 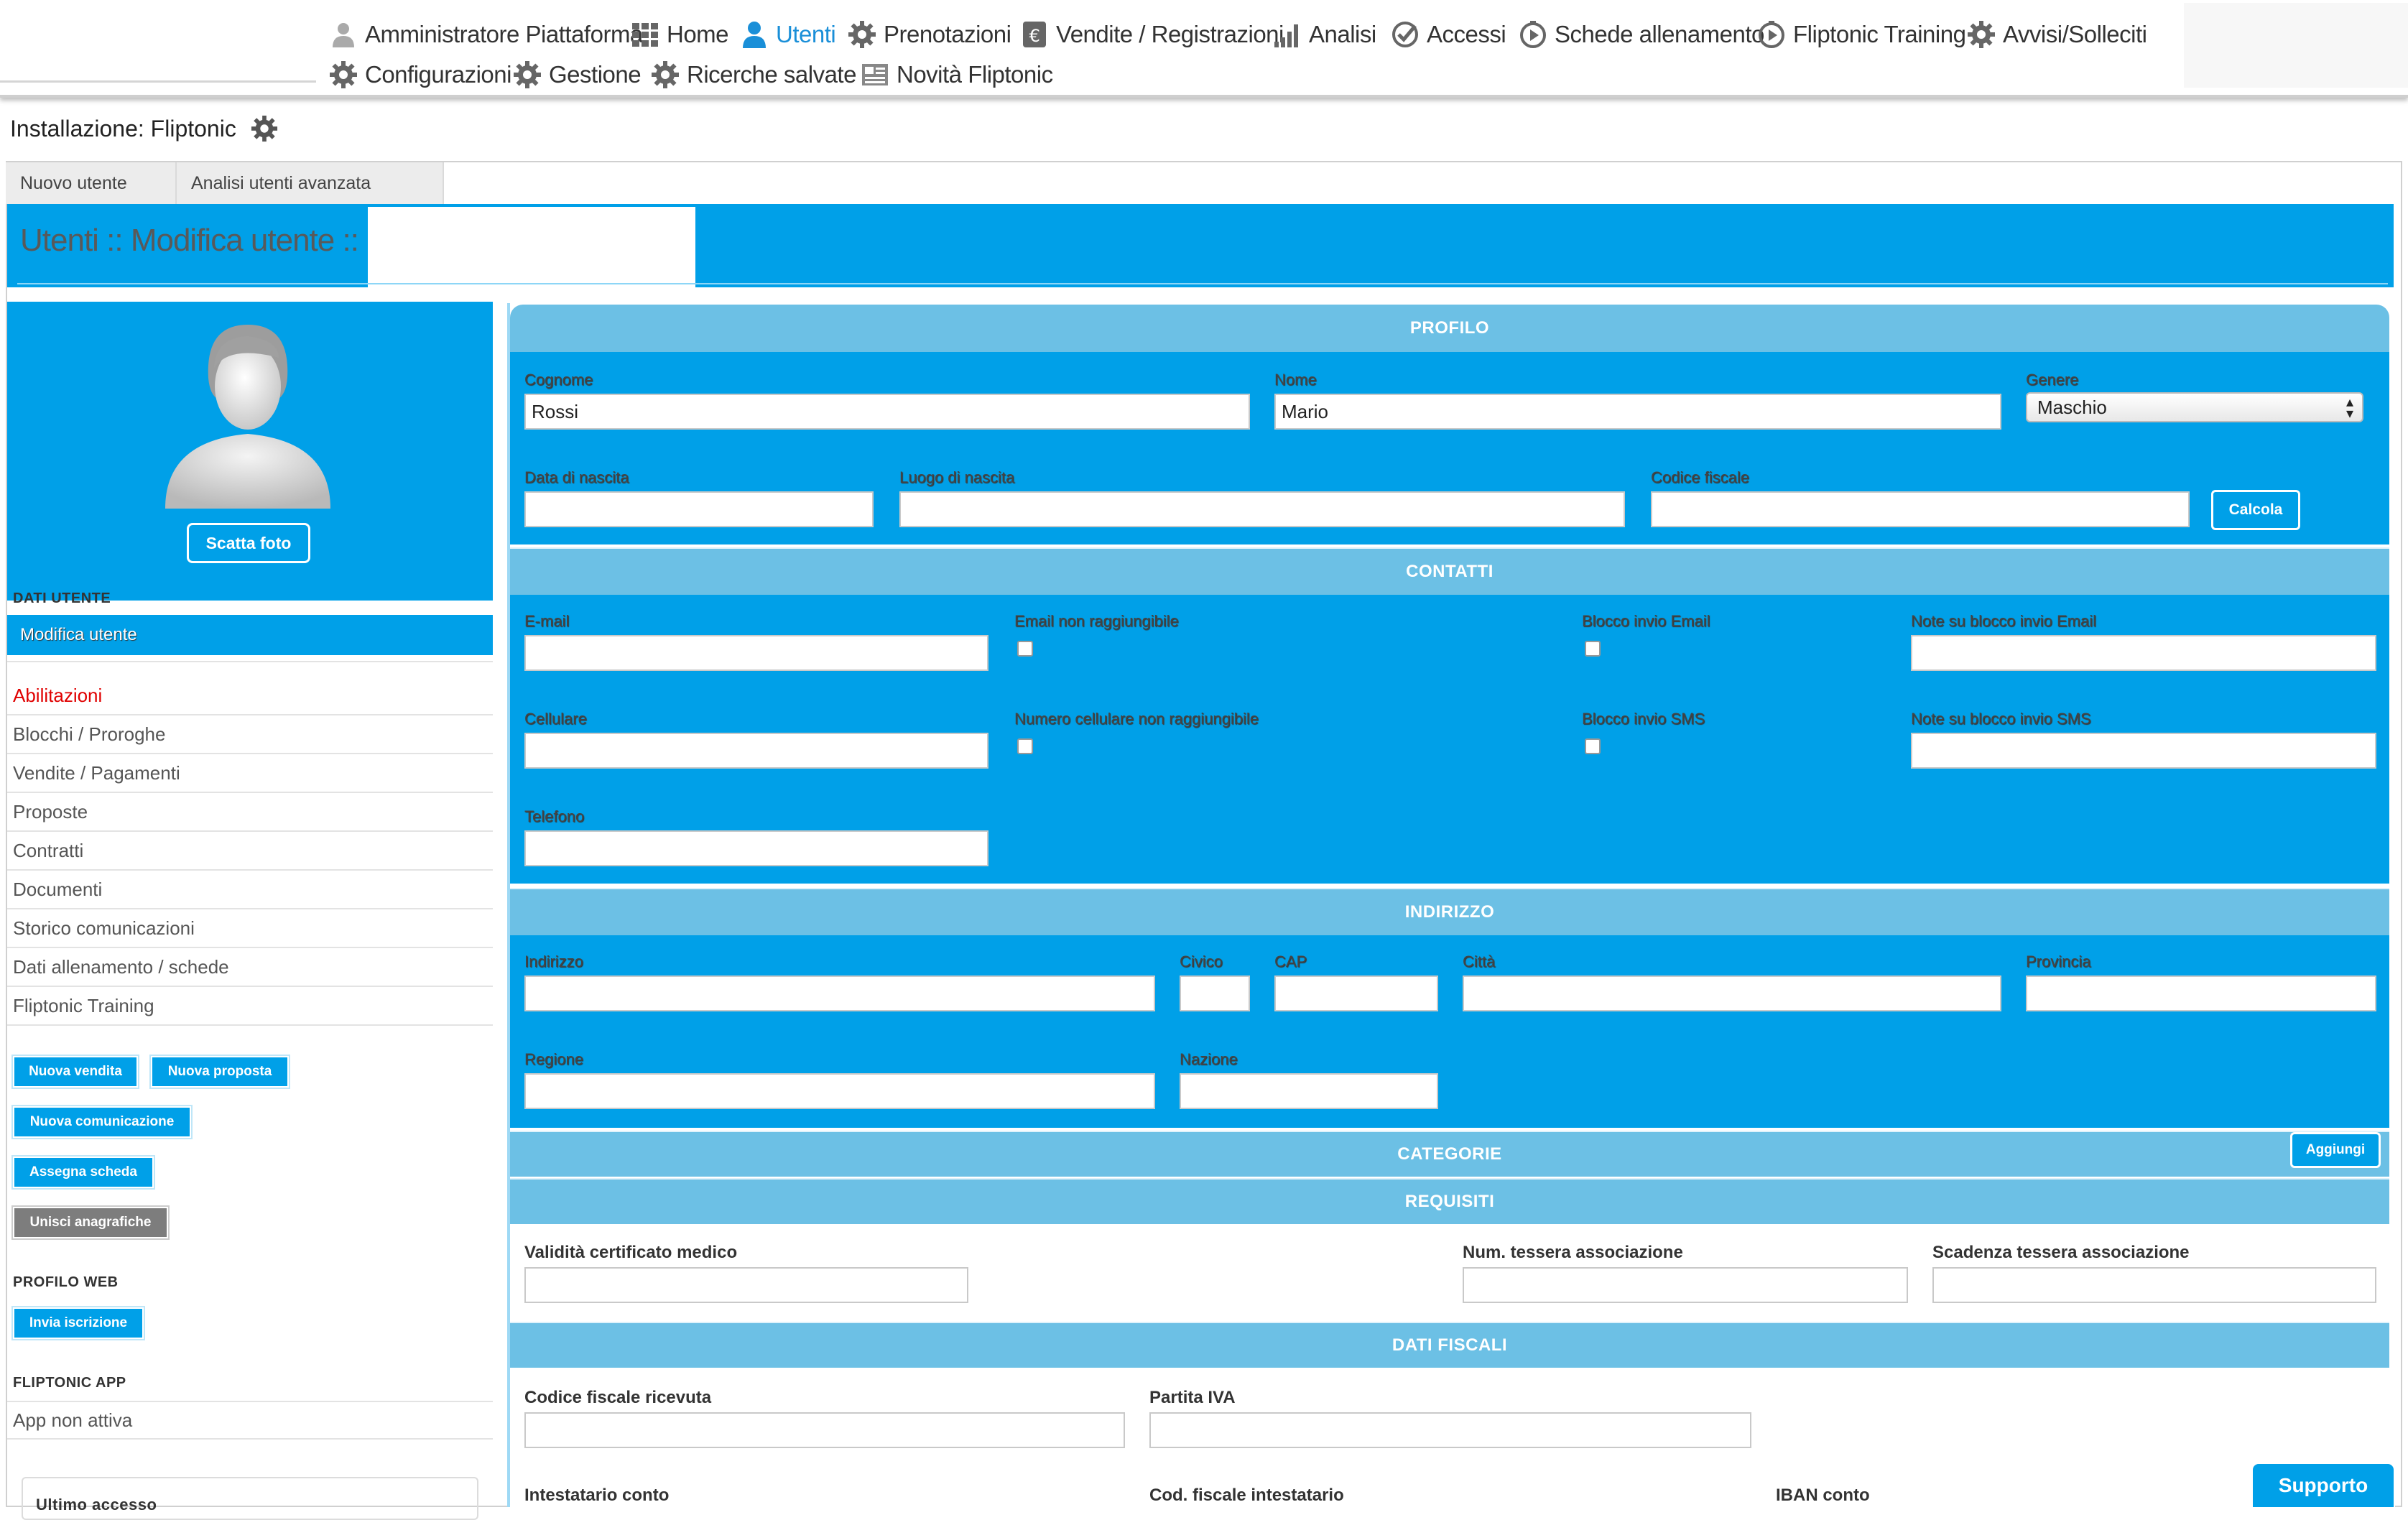 What do you see at coordinates (2154, 1285) in the screenshot?
I see `scadenza-tessera-input` at bounding box center [2154, 1285].